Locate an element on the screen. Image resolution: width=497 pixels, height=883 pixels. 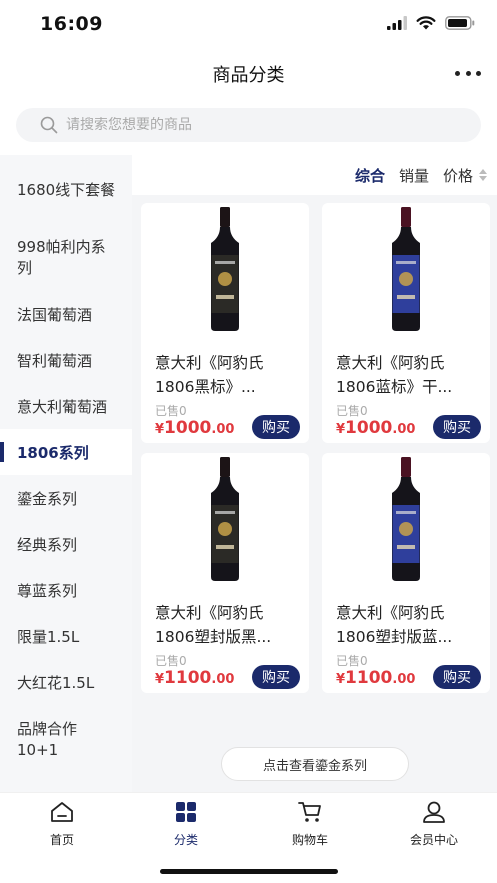
tab-member: 会员中心 is located at coordinates (434, 823).